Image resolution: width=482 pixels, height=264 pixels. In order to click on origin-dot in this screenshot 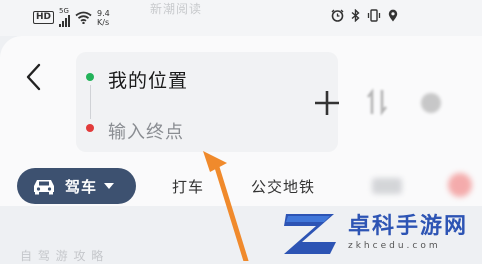, I will do `click(90, 77)`.